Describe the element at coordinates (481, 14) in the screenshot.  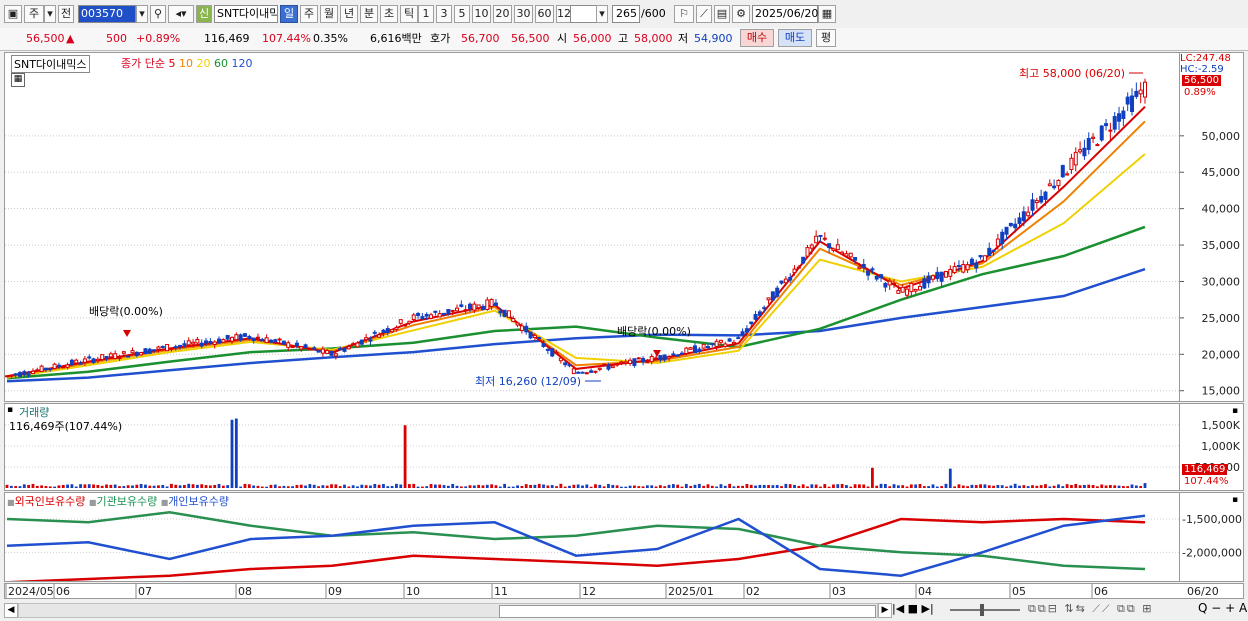
I see `interval-button-10: 10` at that location.